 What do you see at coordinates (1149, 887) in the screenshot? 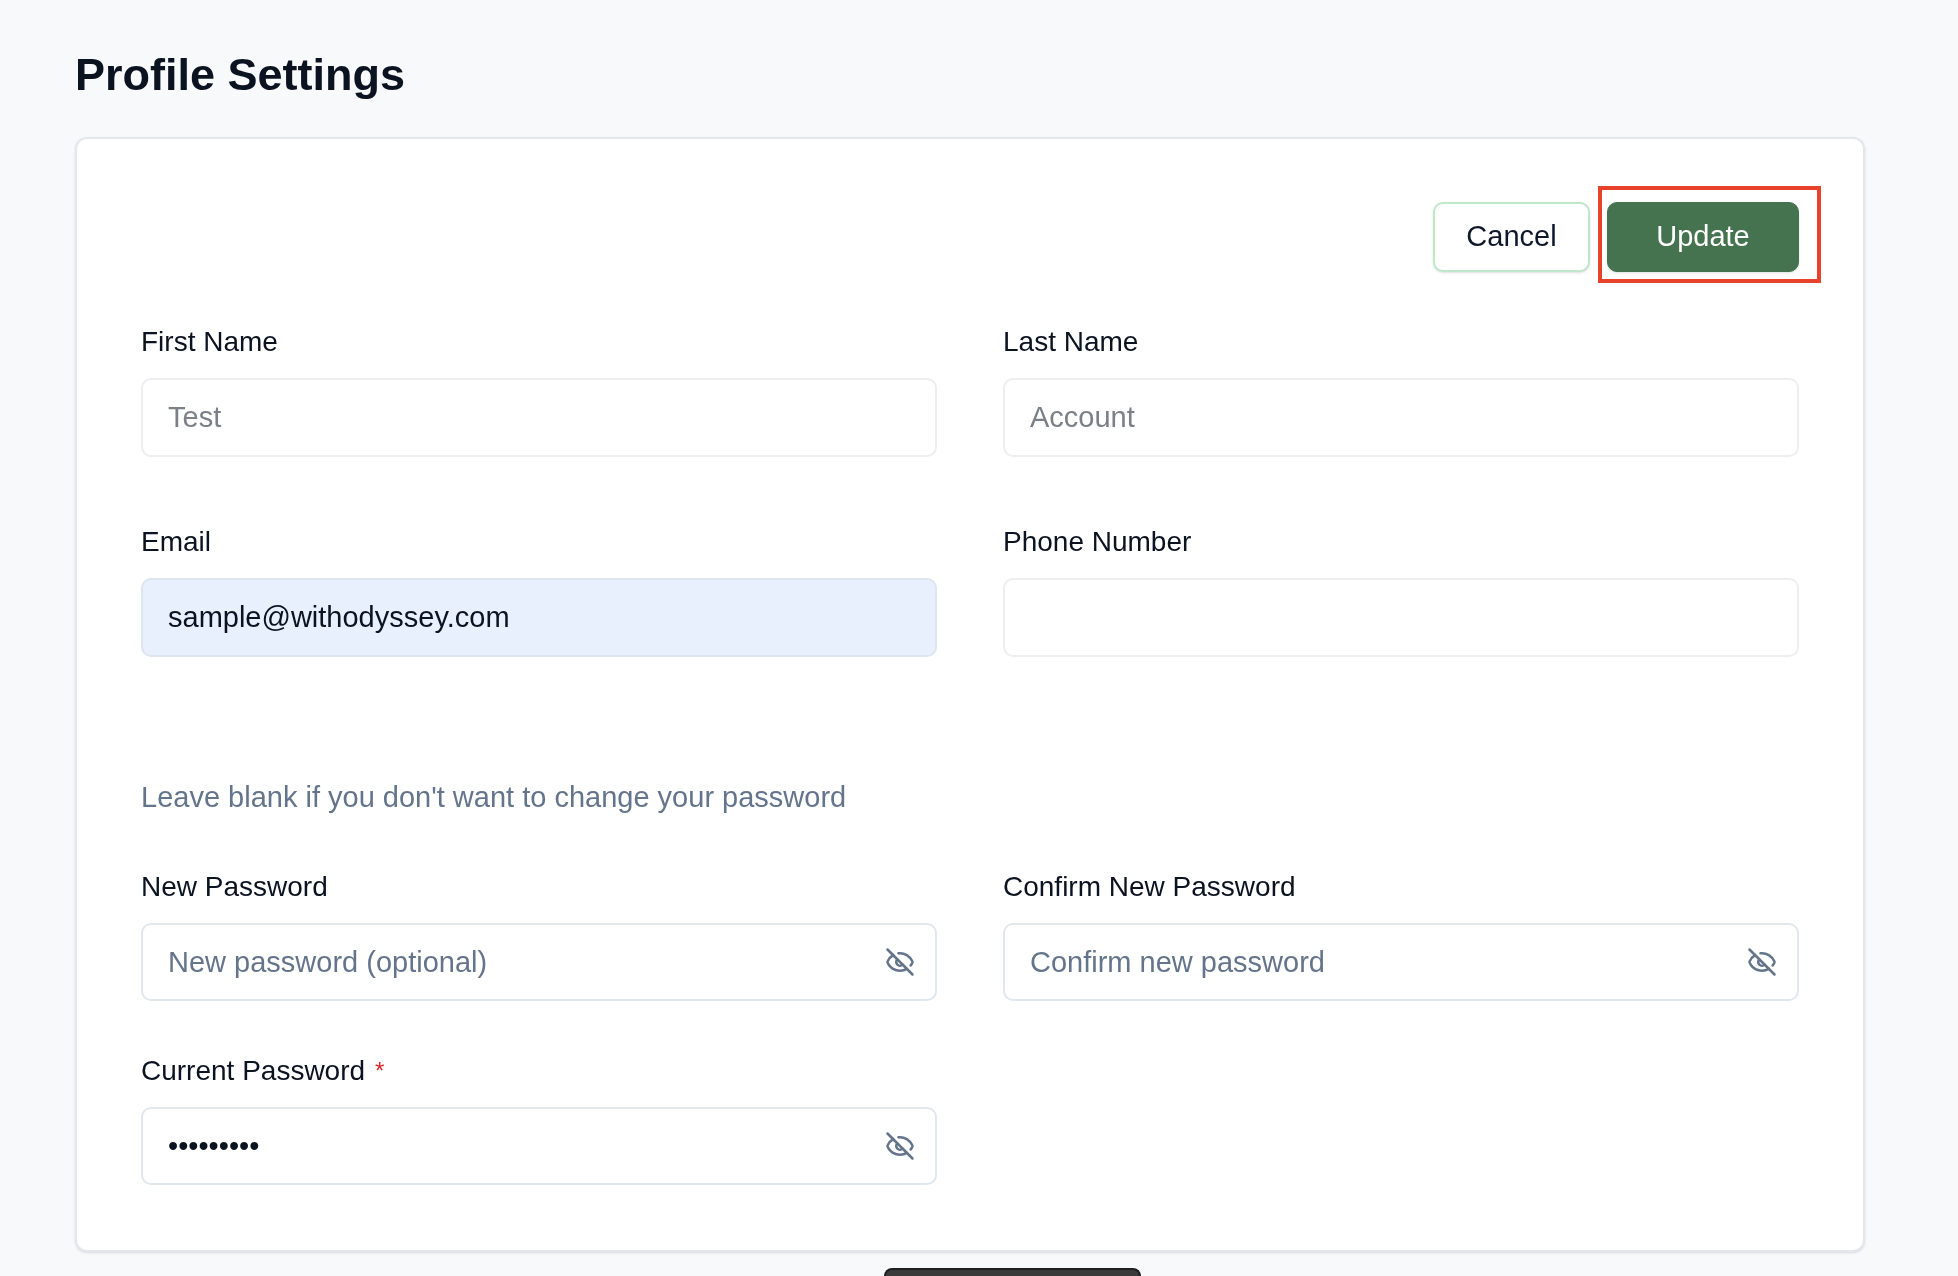
I see `field-label: Confirm New Password` at bounding box center [1149, 887].